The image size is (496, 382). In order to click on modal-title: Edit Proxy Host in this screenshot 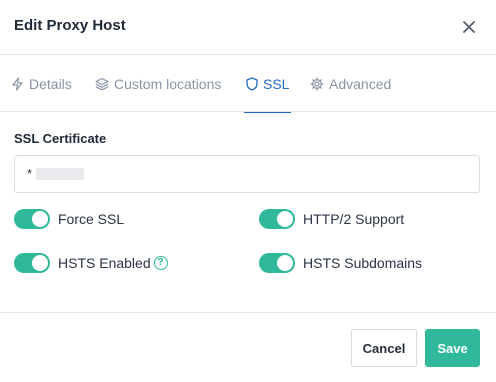, I will do `click(70, 25)`.